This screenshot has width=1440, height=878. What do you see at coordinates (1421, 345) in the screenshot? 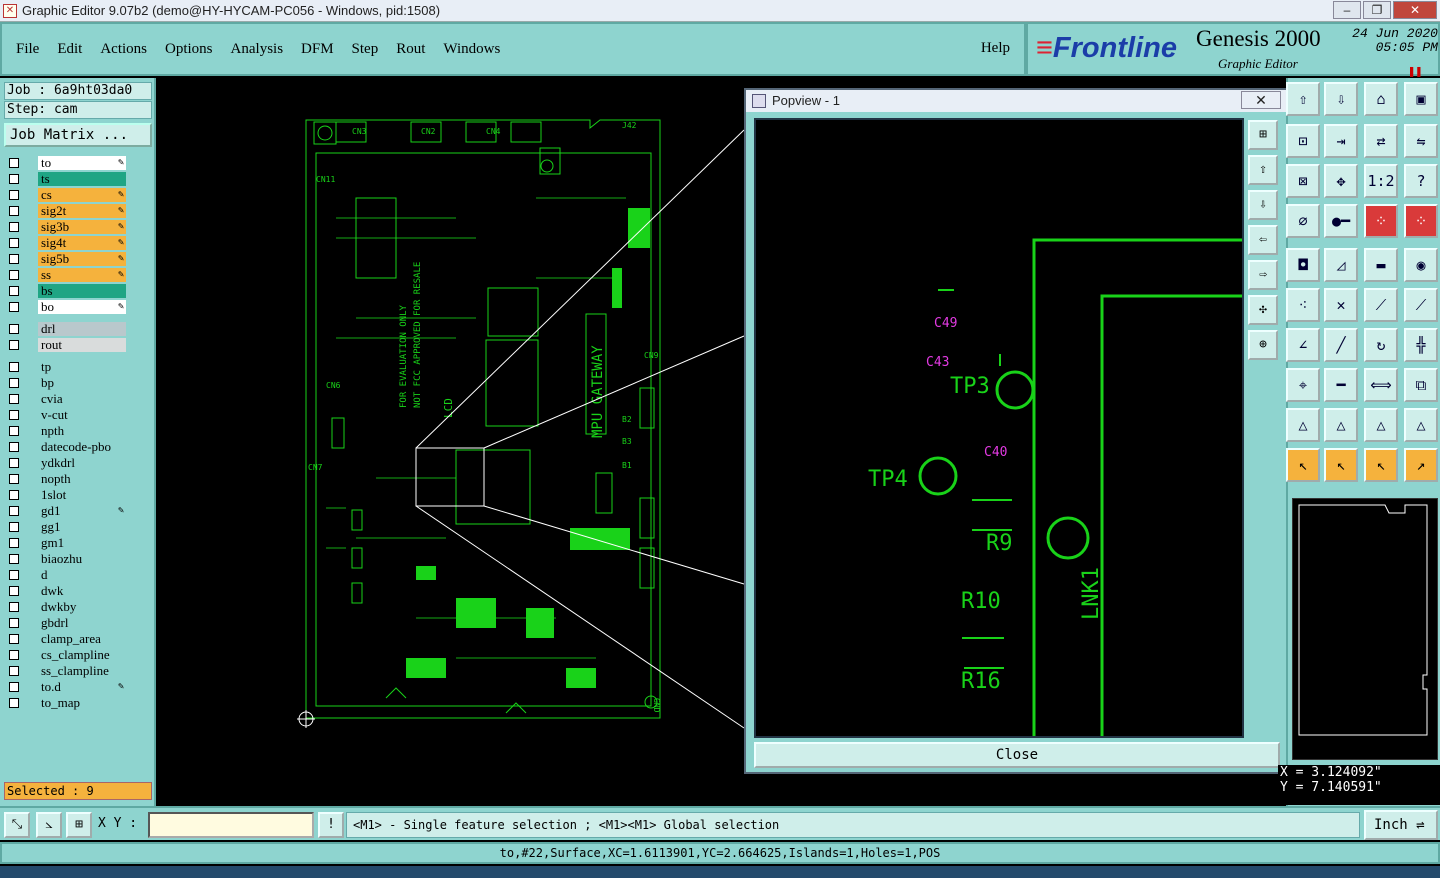
I see `tool-split-icon: ╬` at bounding box center [1421, 345].